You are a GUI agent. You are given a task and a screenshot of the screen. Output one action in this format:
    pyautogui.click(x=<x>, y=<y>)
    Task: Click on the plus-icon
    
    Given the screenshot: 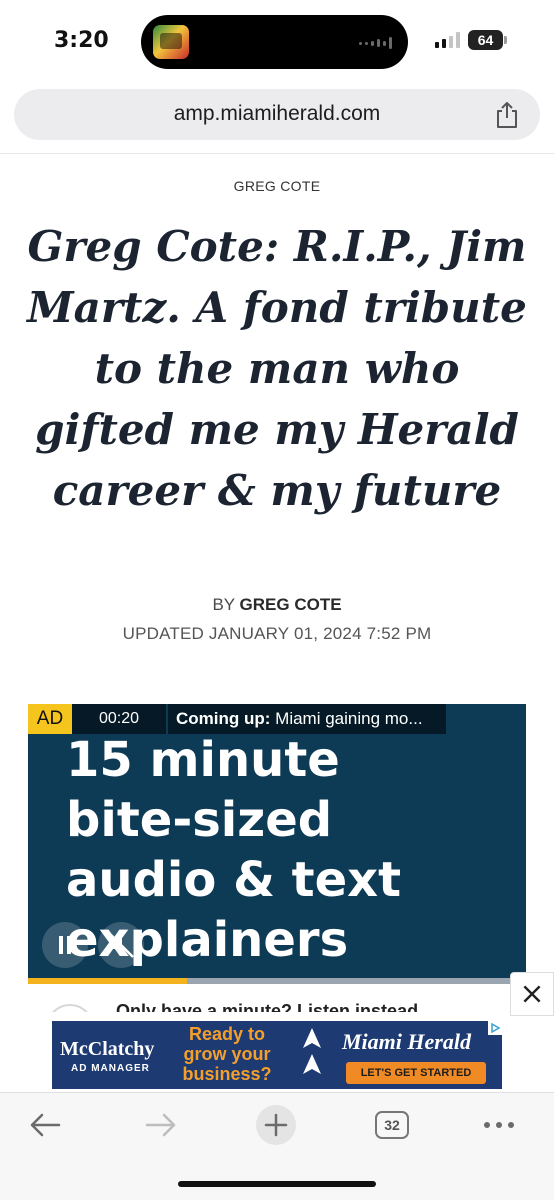 What is the action you would take?
    pyautogui.click(x=276, y=1125)
    